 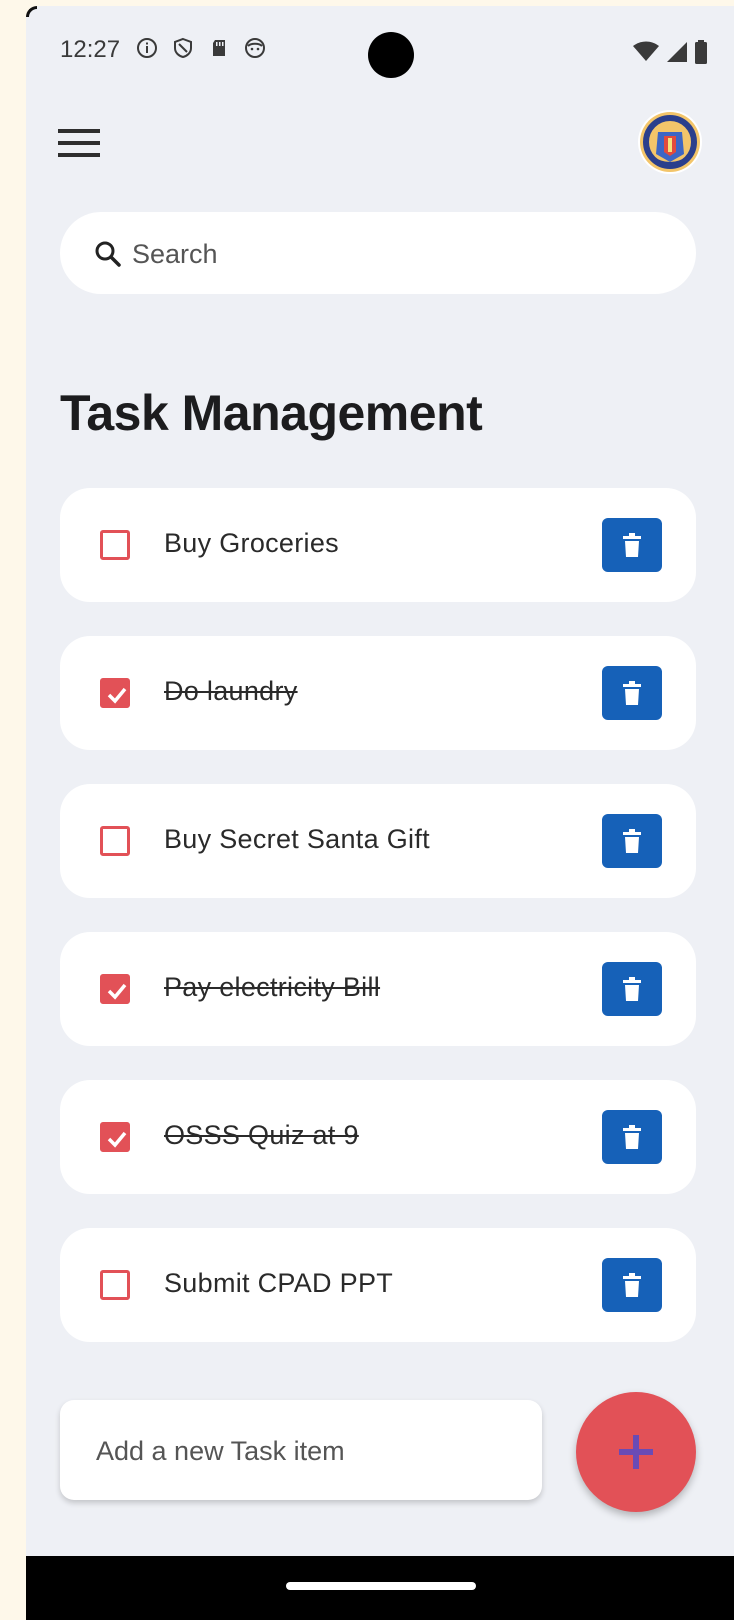 I want to click on shield-icon, so click(x=183, y=48).